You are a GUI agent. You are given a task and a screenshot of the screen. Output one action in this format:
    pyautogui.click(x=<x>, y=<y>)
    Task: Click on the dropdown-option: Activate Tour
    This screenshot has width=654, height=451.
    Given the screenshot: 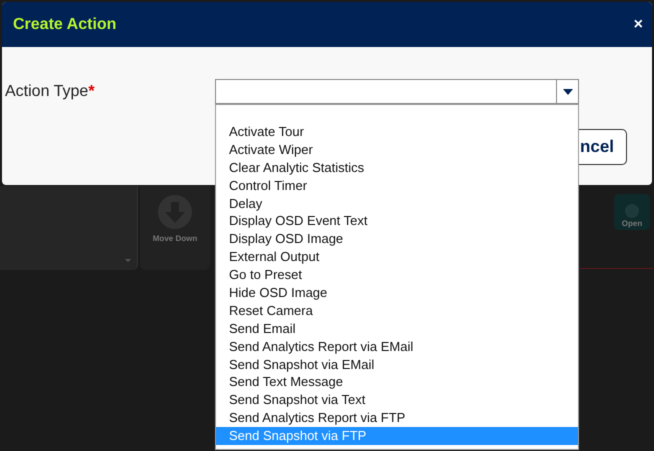 What is the action you would take?
    pyautogui.click(x=397, y=132)
    